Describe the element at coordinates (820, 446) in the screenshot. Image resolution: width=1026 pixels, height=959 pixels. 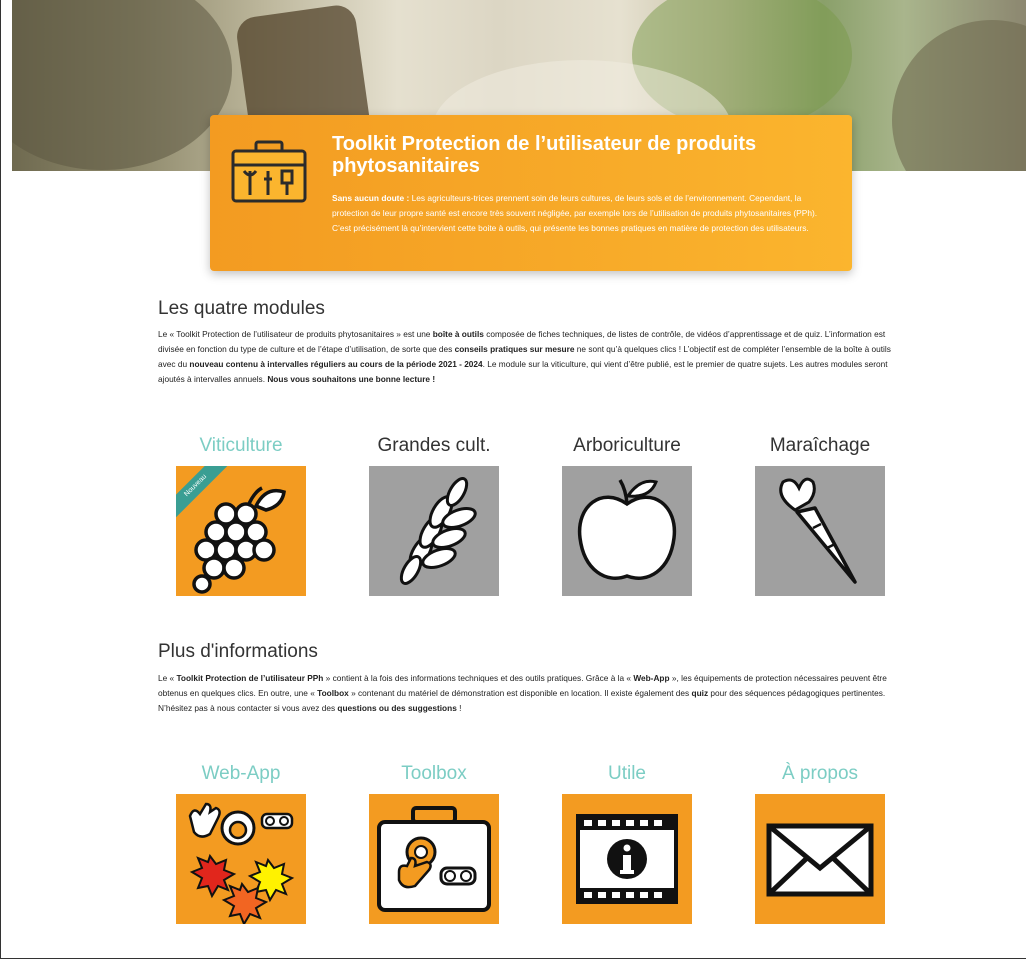
I see `module-label-maraichage: Maraîchage` at that location.